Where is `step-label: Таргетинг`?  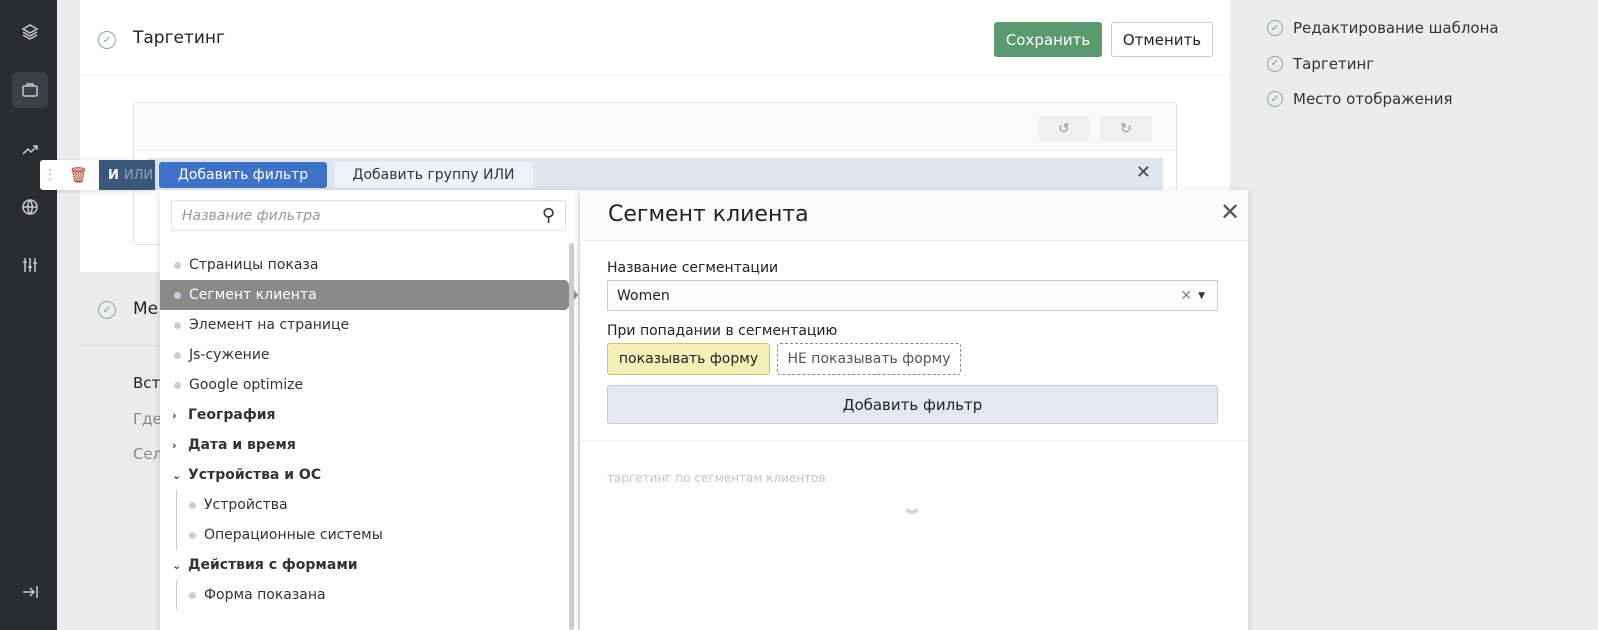 step-label: Таргетинг is located at coordinates (1334, 63).